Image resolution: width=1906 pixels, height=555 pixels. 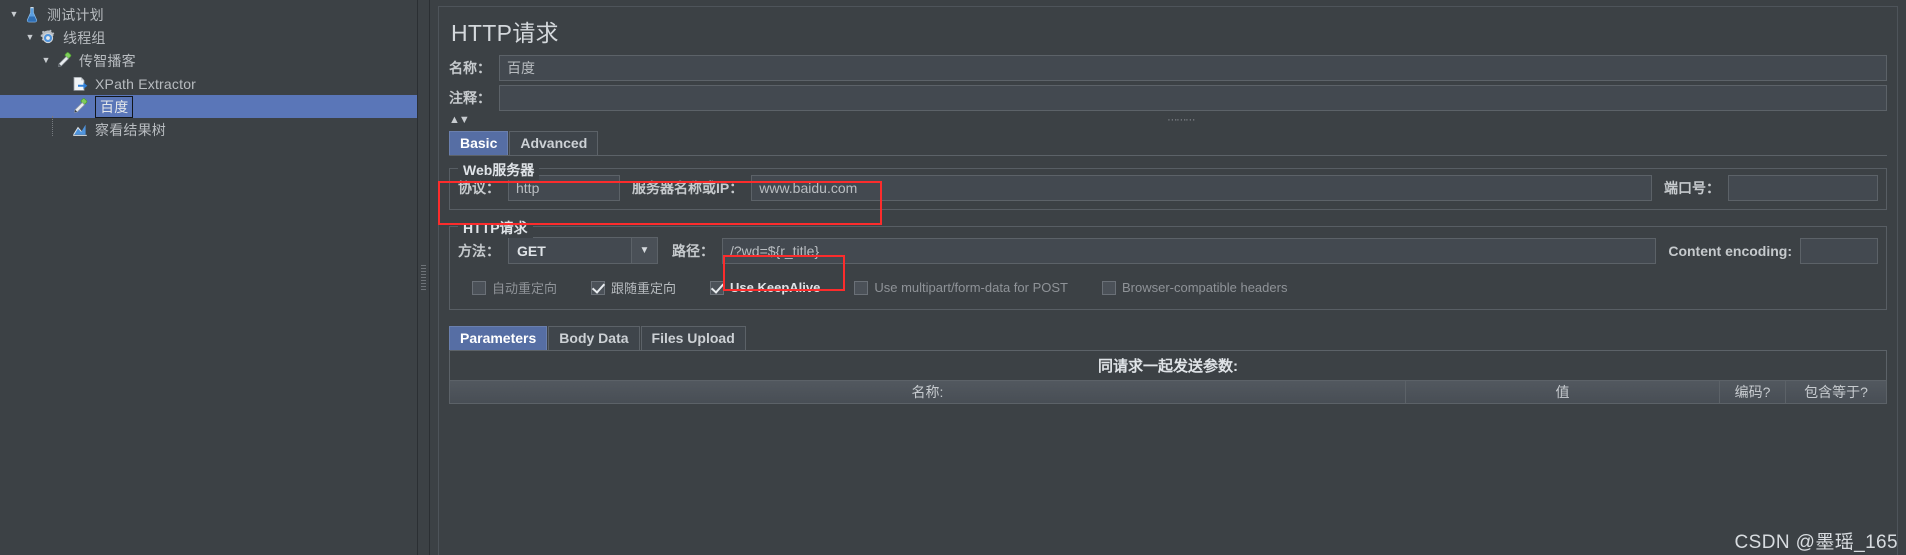 What do you see at coordinates (208, 106) in the screenshot?
I see `tree-item-baidu: ▼ 百度` at bounding box center [208, 106].